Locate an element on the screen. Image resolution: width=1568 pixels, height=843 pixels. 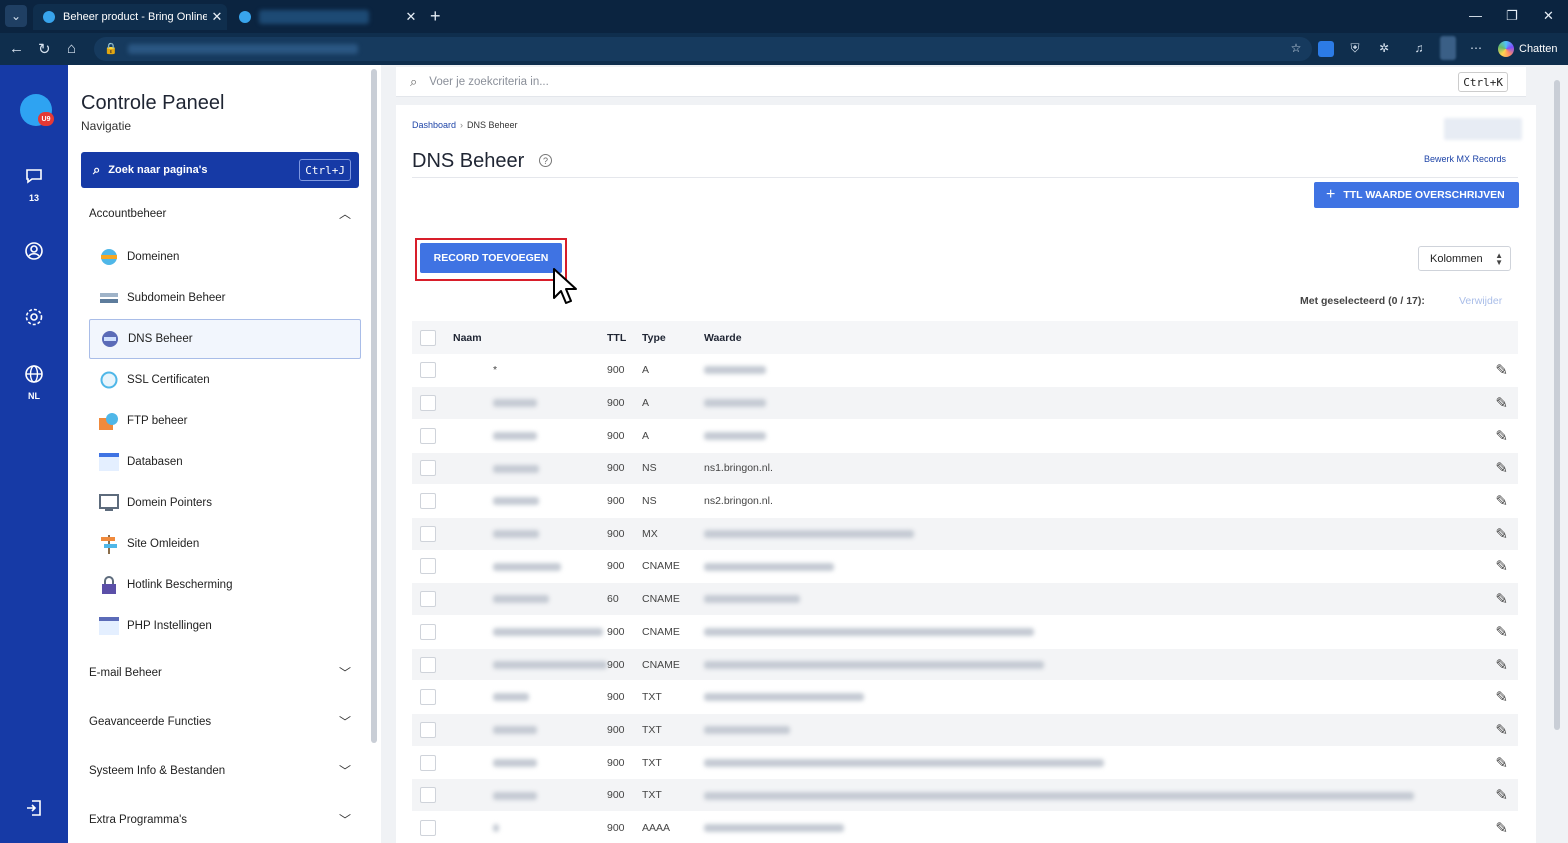
table-row: 900 NS ns2.bringon.nl. ✎ is located at coordinates (965, 501).